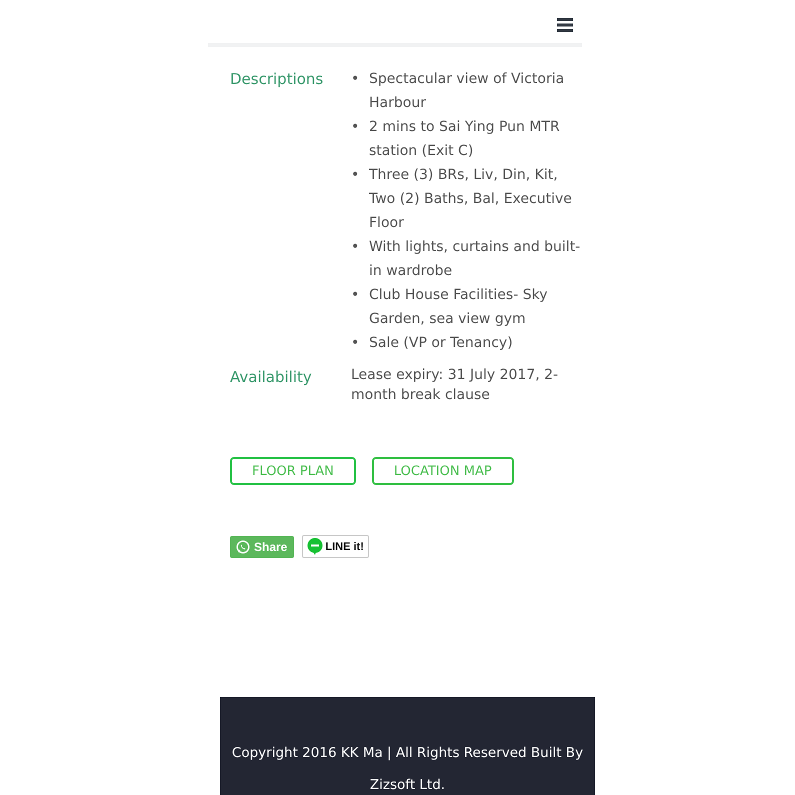 Image resolution: width=795 pixels, height=795 pixels. I want to click on description-item: With lights, curtains and built-in wardrobe, so click(475, 259).